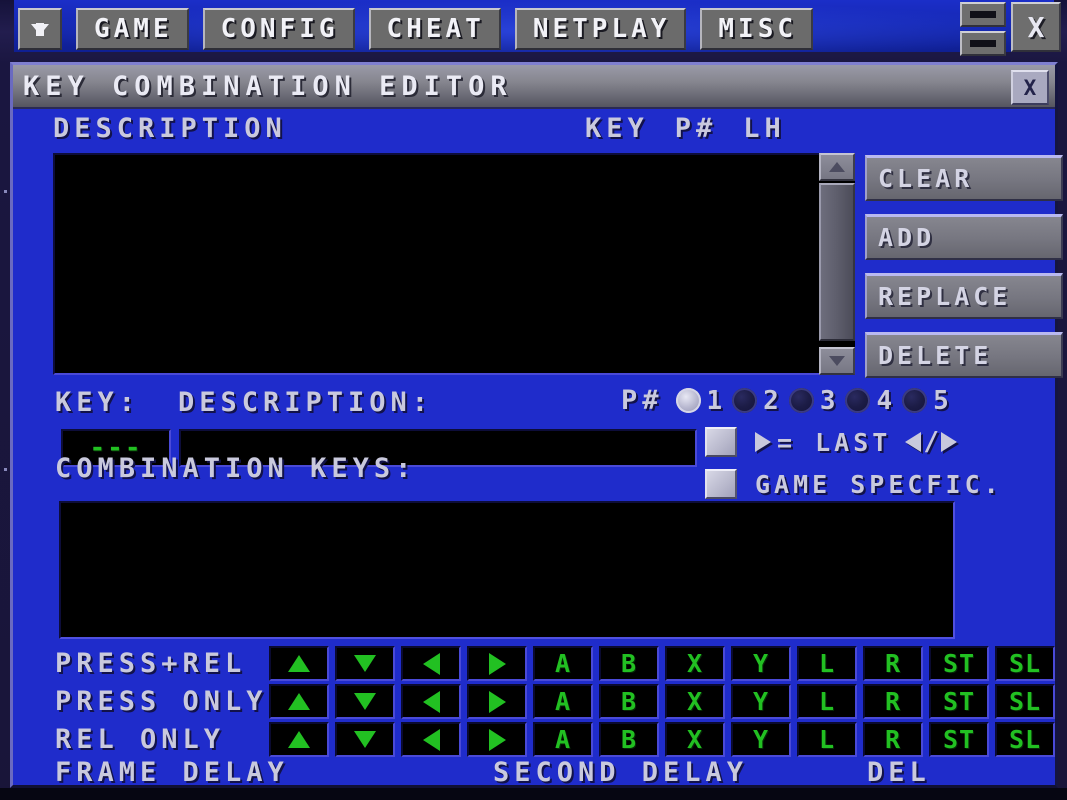 Image resolution: width=1067 pixels, height=800 pixels. What do you see at coordinates (959, 739) in the screenshot?
I see `pad-start-rel-only: ST` at bounding box center [959, 739].